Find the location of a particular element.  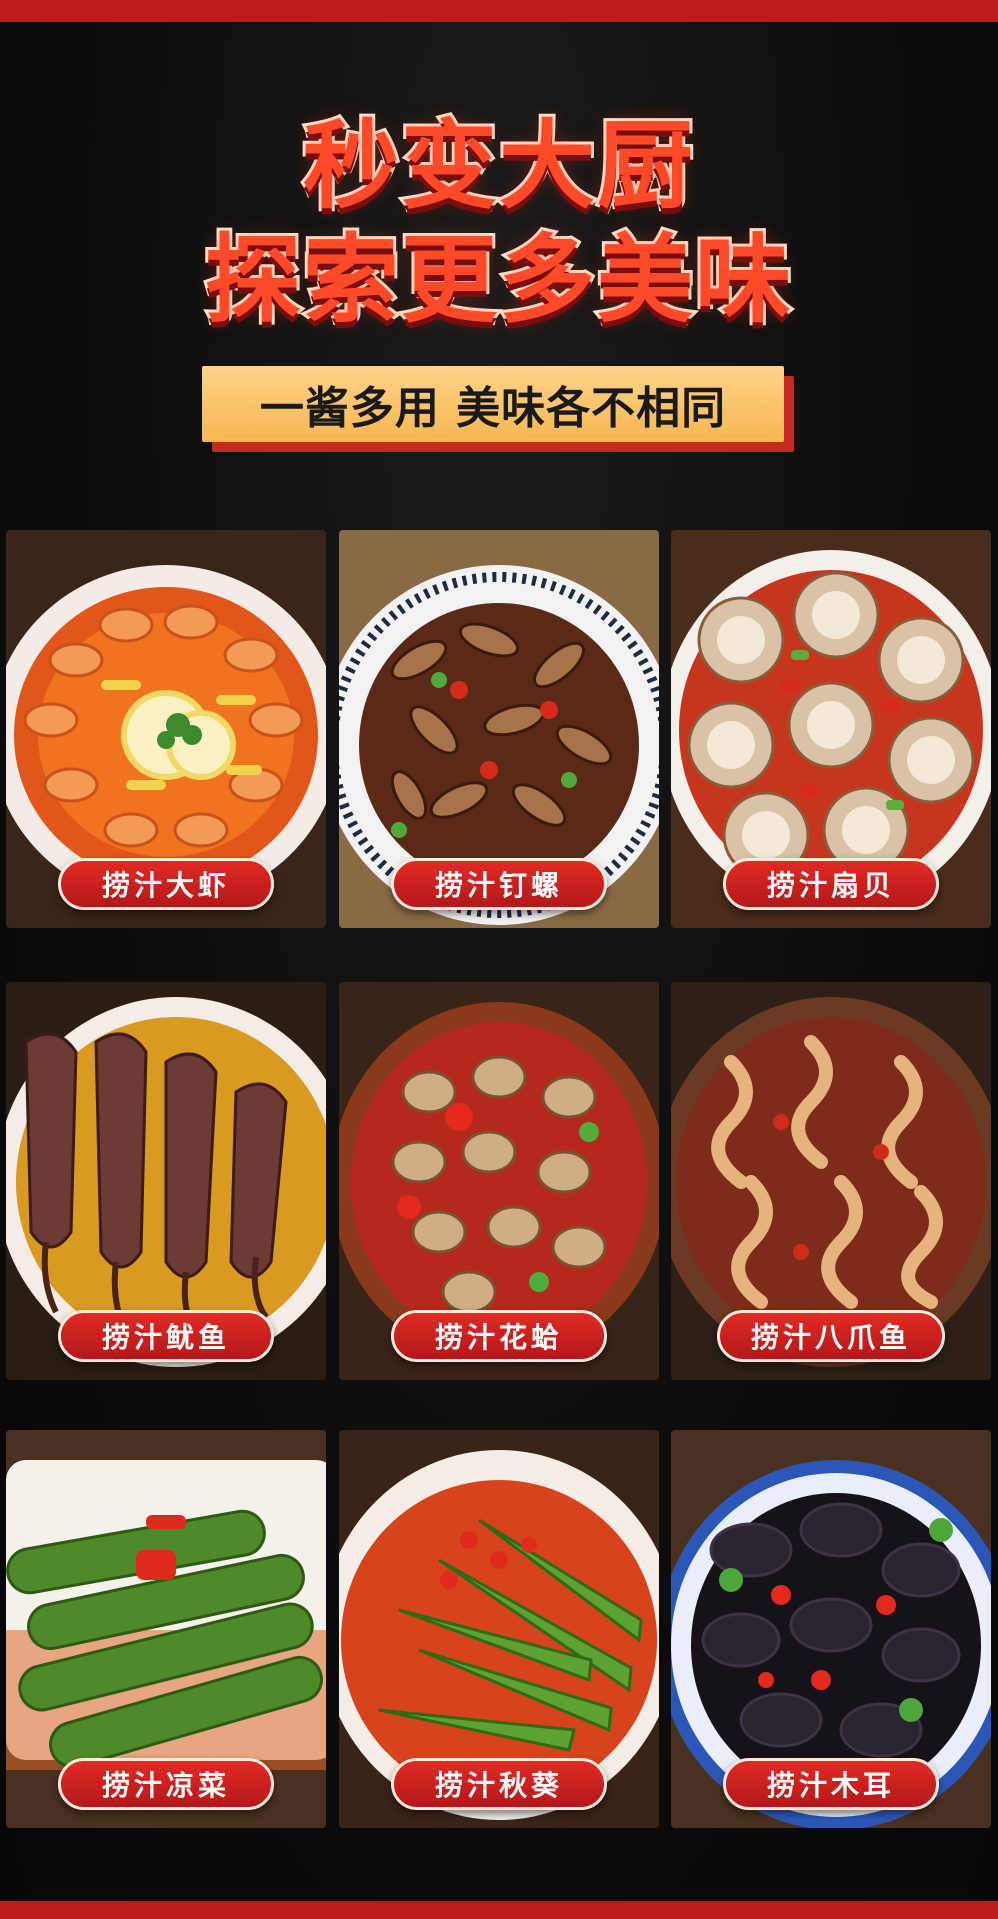

dish-label-snail: 捞汁钉螺 is located at coordinates (499, 884).